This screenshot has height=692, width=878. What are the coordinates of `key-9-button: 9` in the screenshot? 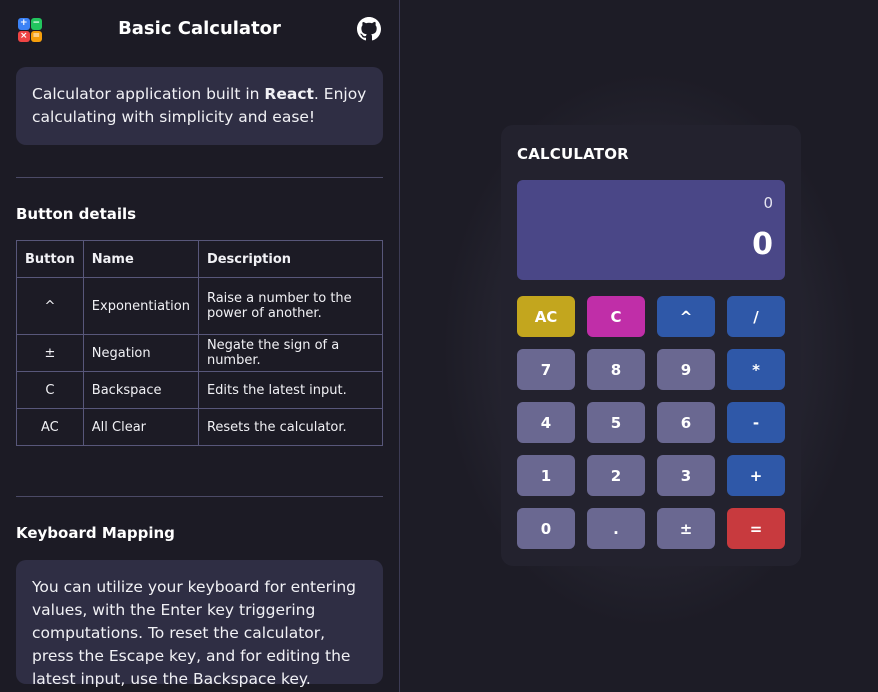 It's located at (686, 369).